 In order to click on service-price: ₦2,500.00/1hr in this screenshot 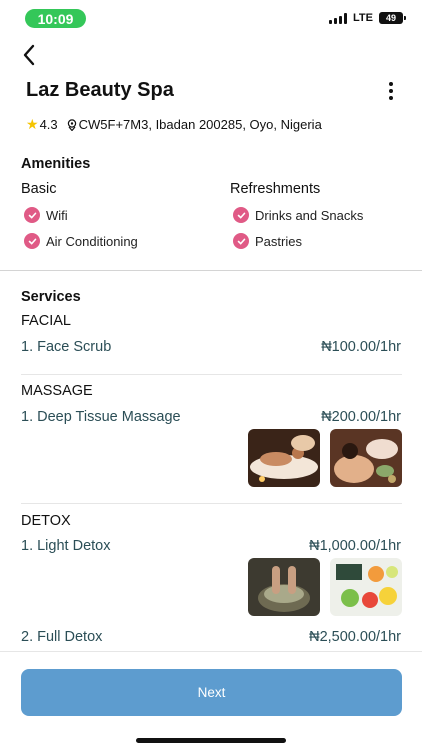, I will do `click(355, 637)`.